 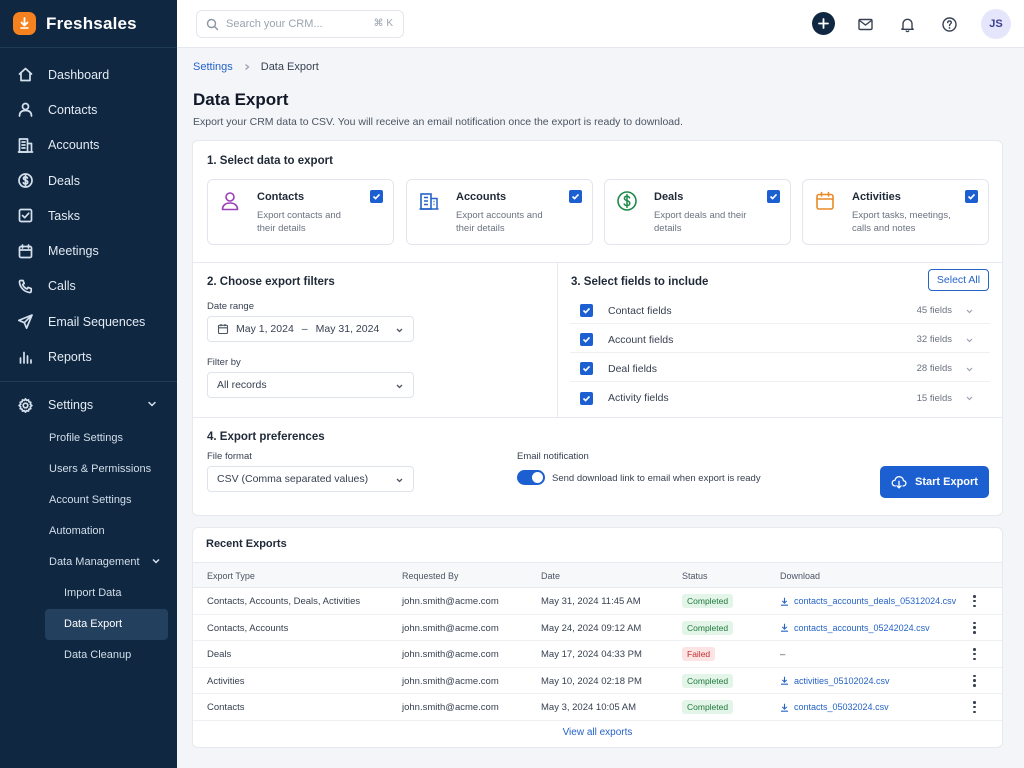 I want to click on help-button, so click(x=949, y=24).